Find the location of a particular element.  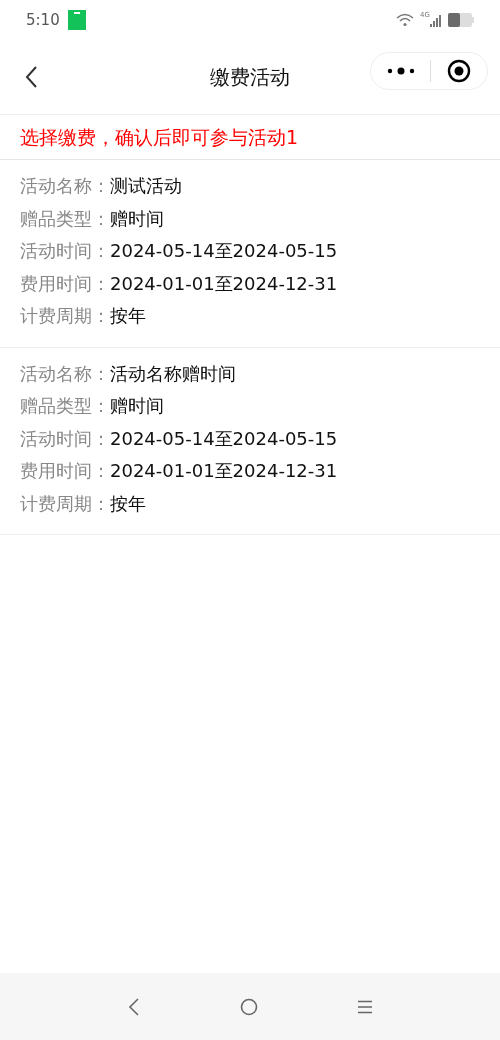

battery-icon is located at coordinates (461, 20).